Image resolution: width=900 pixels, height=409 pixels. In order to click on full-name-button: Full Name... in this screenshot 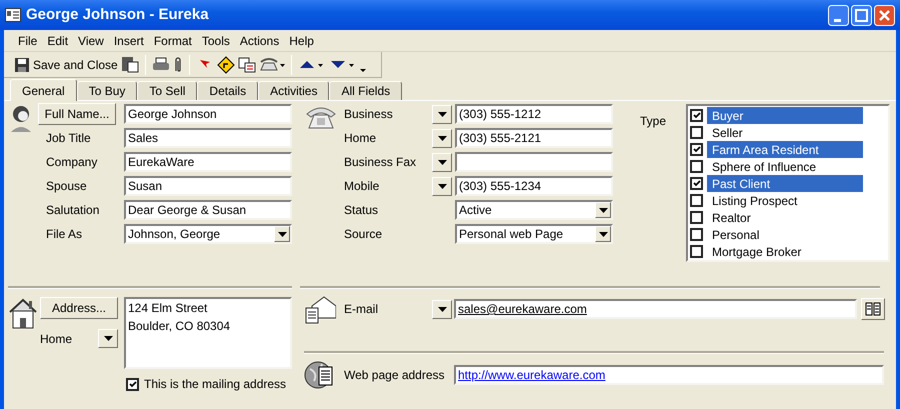, I will do `click(77, 114)`.